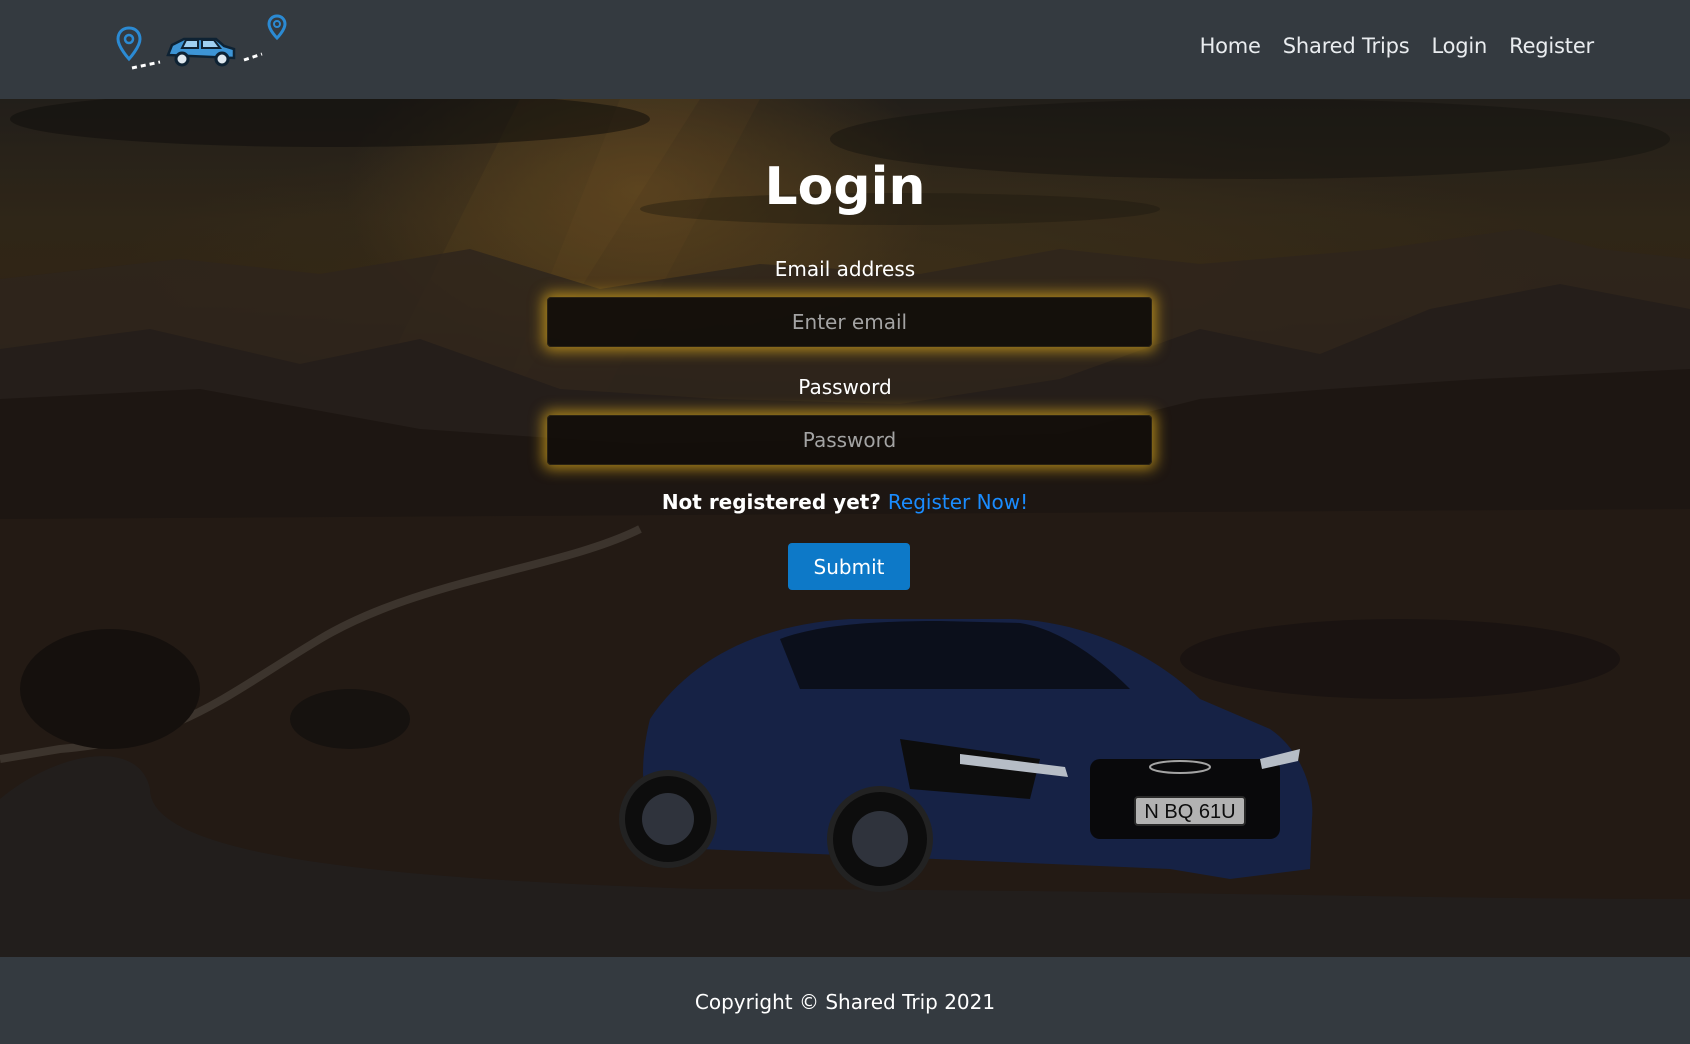  I want to click on password-field, so click(849, 440).